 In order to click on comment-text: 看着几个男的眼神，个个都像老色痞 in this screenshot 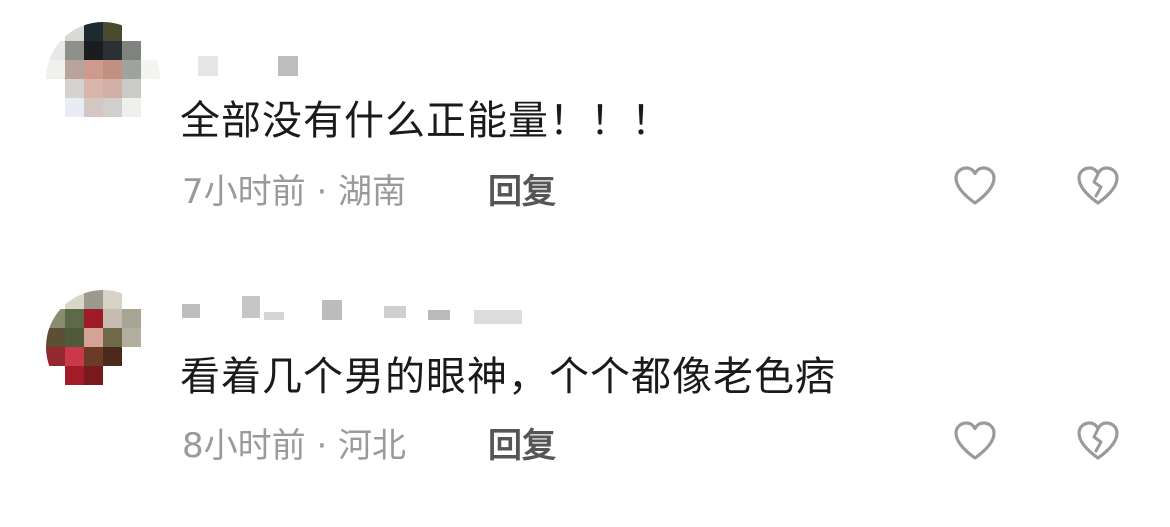, I will do `click(508, 377)`.